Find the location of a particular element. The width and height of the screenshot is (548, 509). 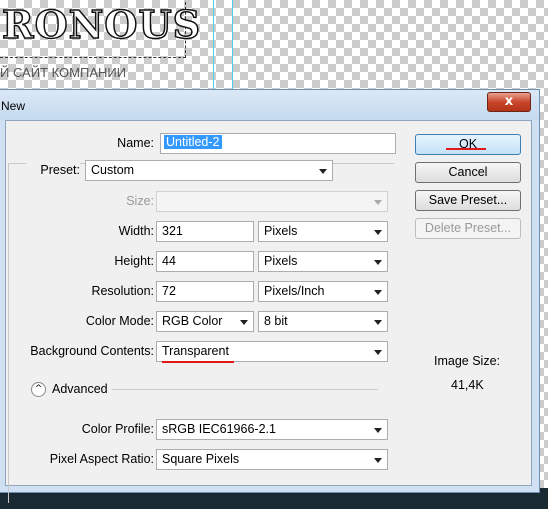

collapse-icon: ^ is located at coordinates (38, 389).